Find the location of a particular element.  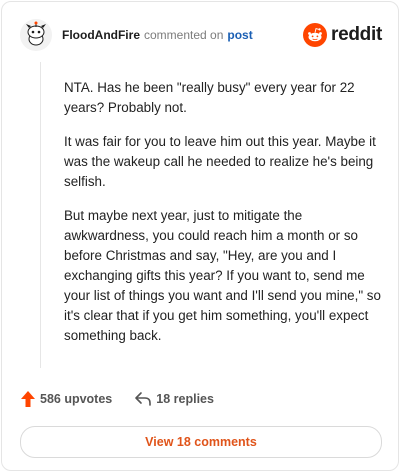

post-link: post is located at coordinates (239, 35).